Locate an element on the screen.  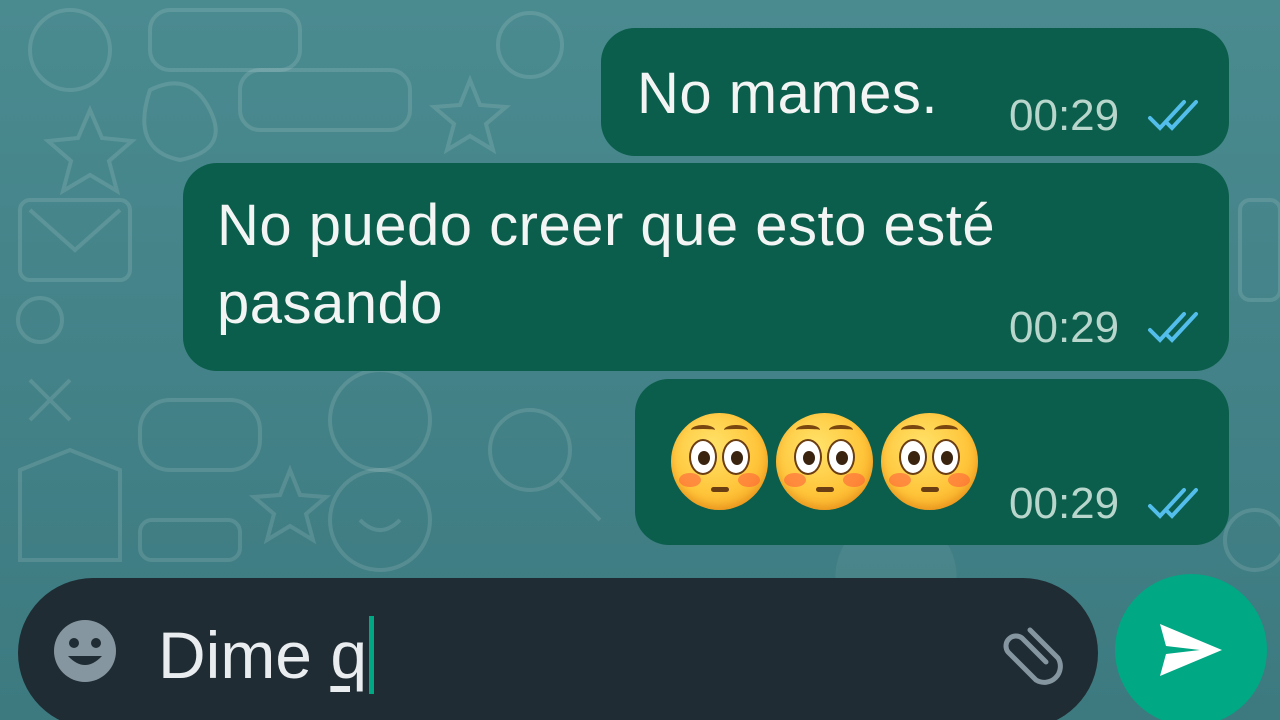
message-bubble: No mames. 00:29 is located at coordinates (915, 92).